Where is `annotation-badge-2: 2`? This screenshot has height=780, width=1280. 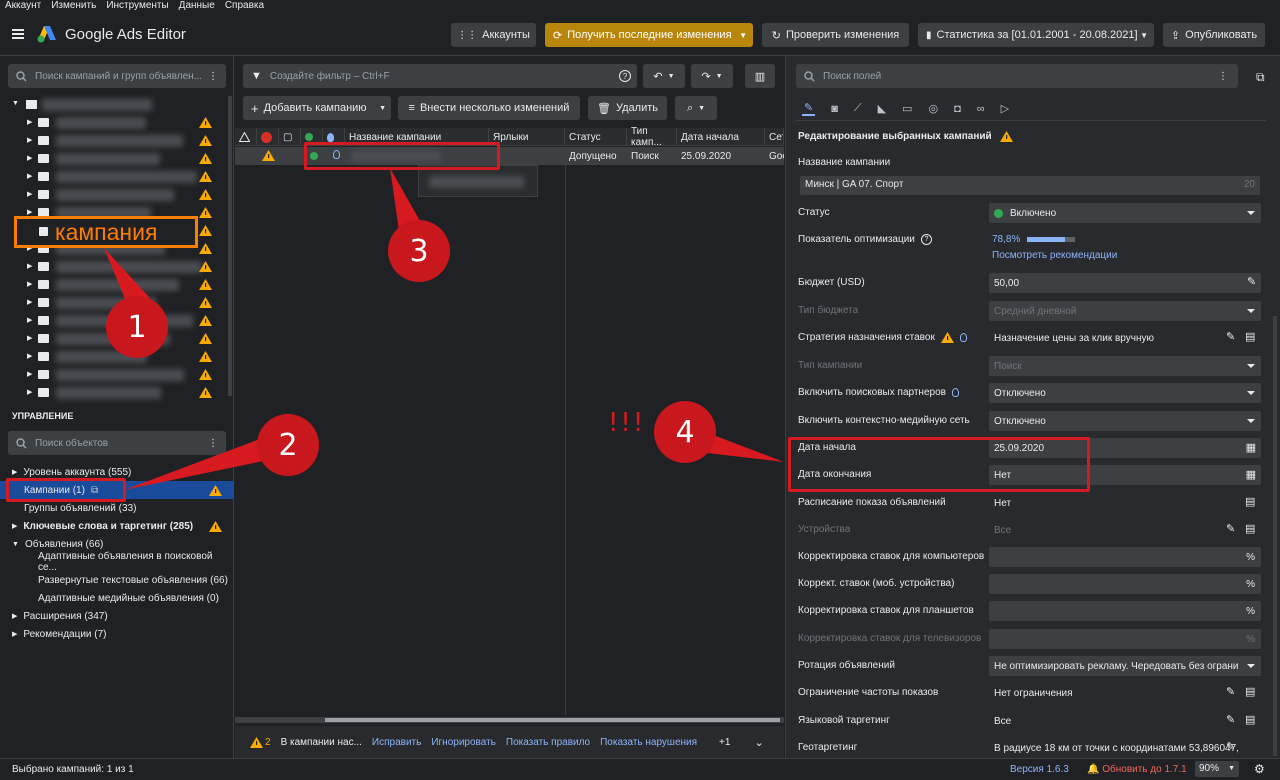 annotation-badge-2: 2 is located at coordinates (288, 445).